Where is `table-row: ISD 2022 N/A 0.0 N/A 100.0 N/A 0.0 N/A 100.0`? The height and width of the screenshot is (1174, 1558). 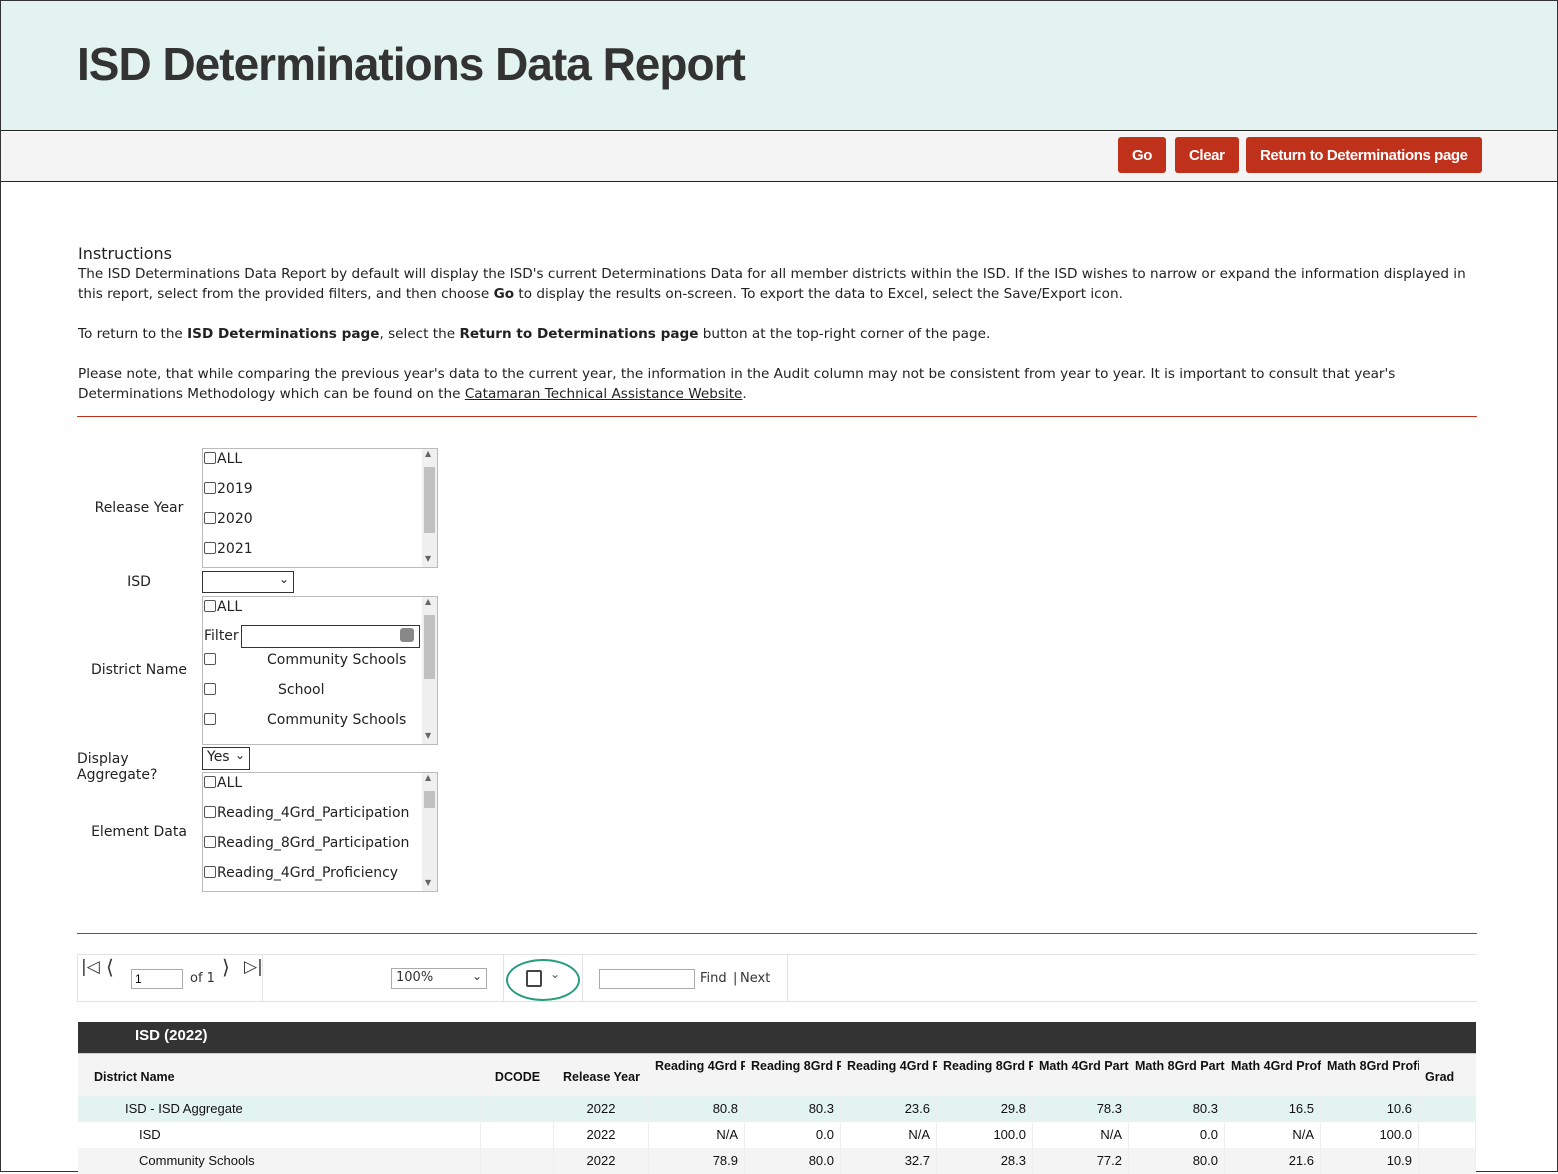
table-row: ISD 2022 N/A 0.0 N/A 100.0 N/A 0.0 N/A 100.0 is located at coordinates (777, 1135).